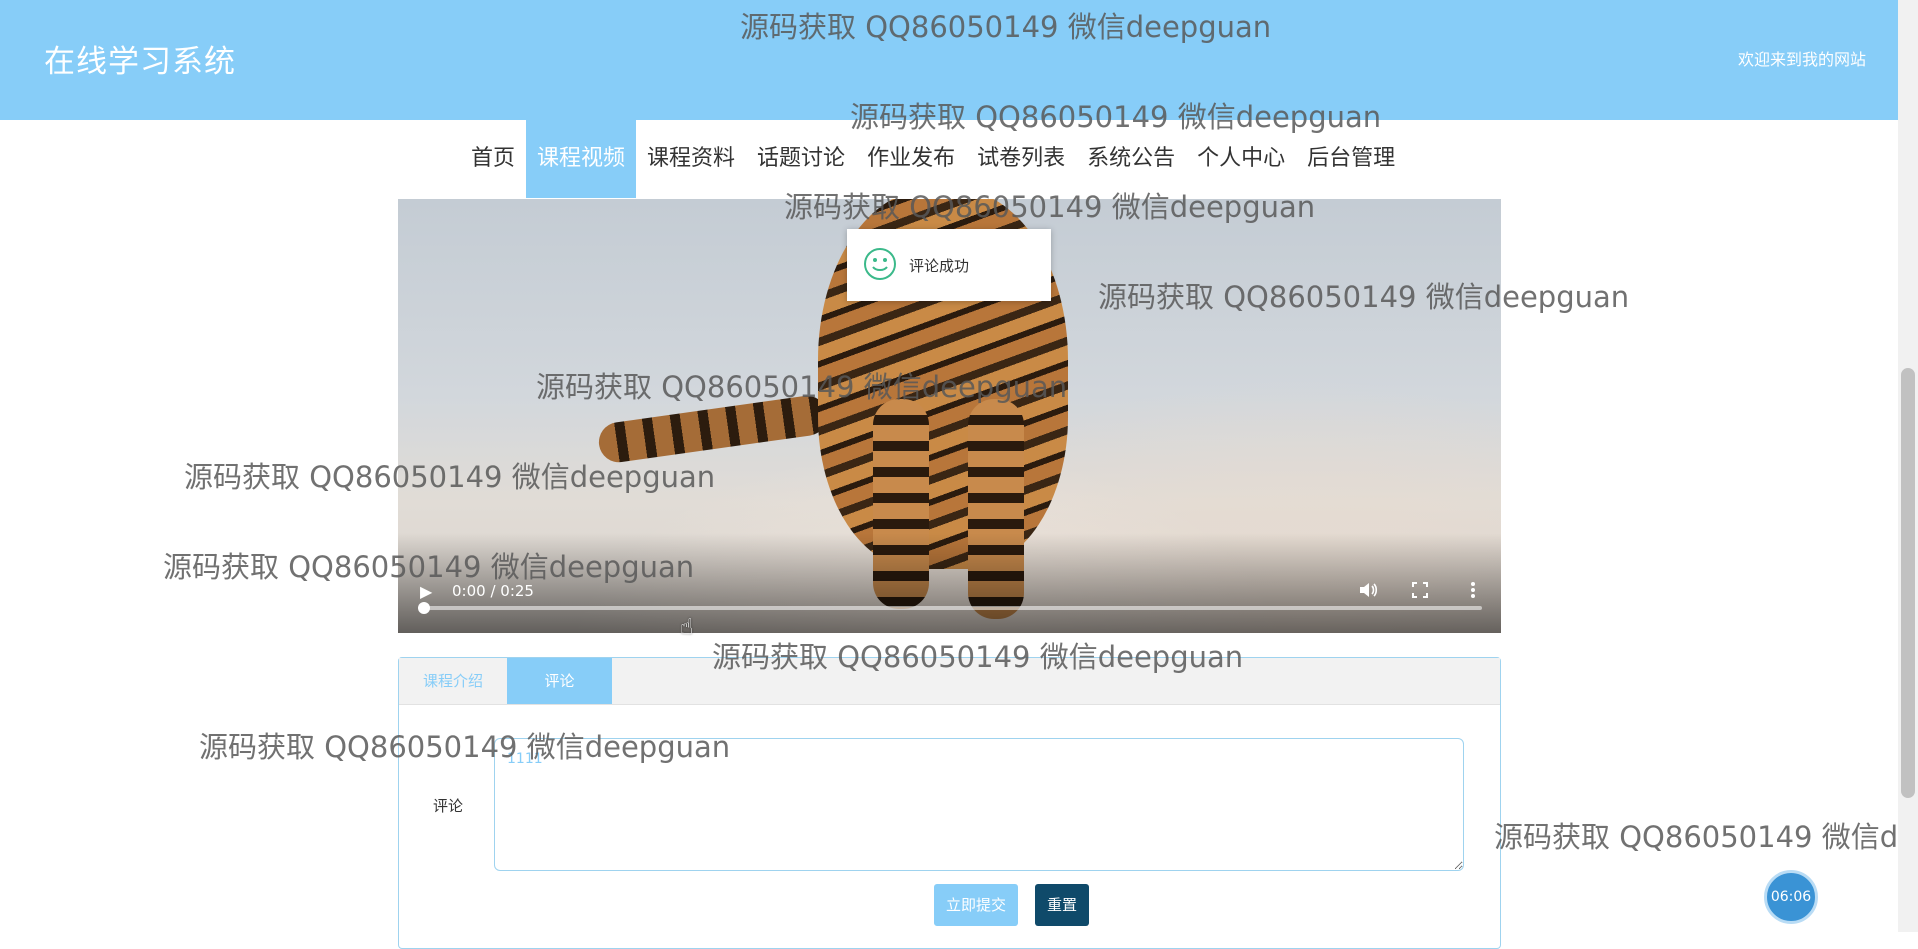 The height and width of the screenshot is (949, 1918). I want to click on video-time-display: 0:00 / 0:25, so click(493, 591).